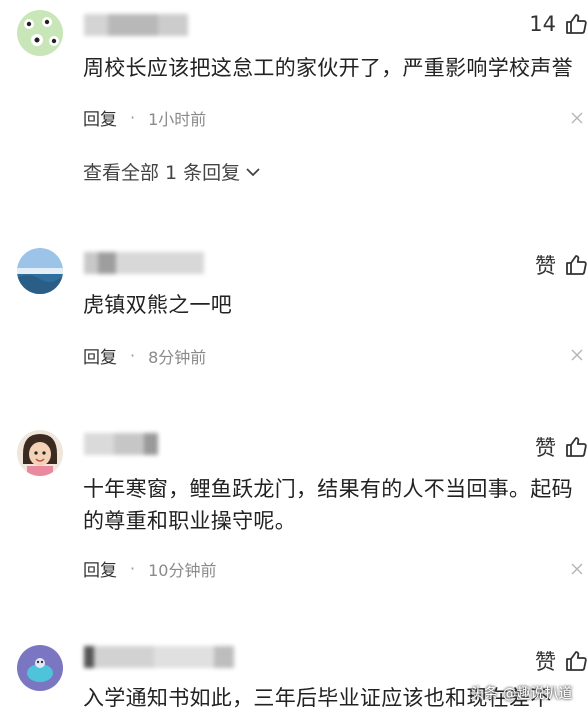 The height and width of the screenshot is (715, 588). I want to click on view-all-replies-label: 查看全部 1 条回复, so click(162, 173).